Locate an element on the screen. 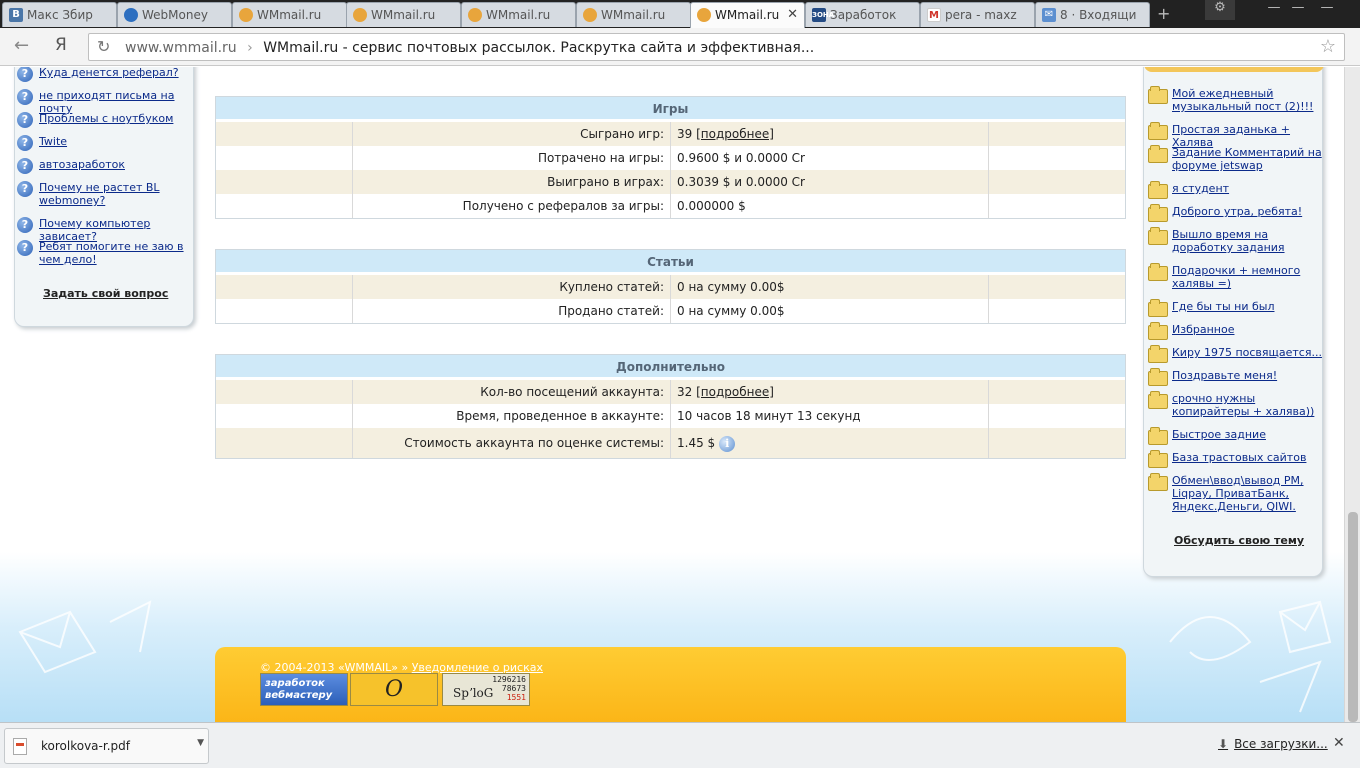 The image size is (1360, 768). scrollbar-thumb is located at coordinates (1353, 617).